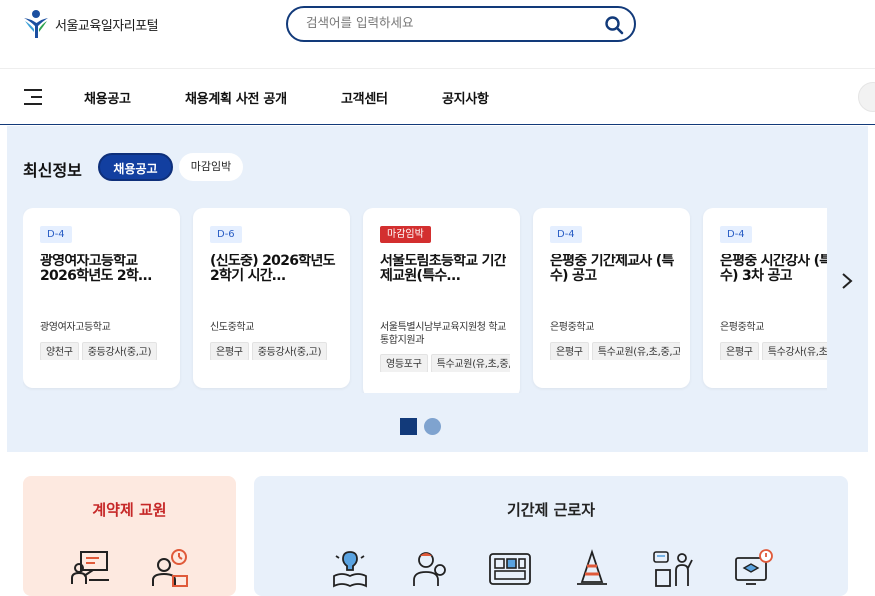 This screenshot has width=875, height=596. What do you see at coordinates (754, 567) in the screenshot?
I see `online-class-icon` at bounding box center [754, 567].